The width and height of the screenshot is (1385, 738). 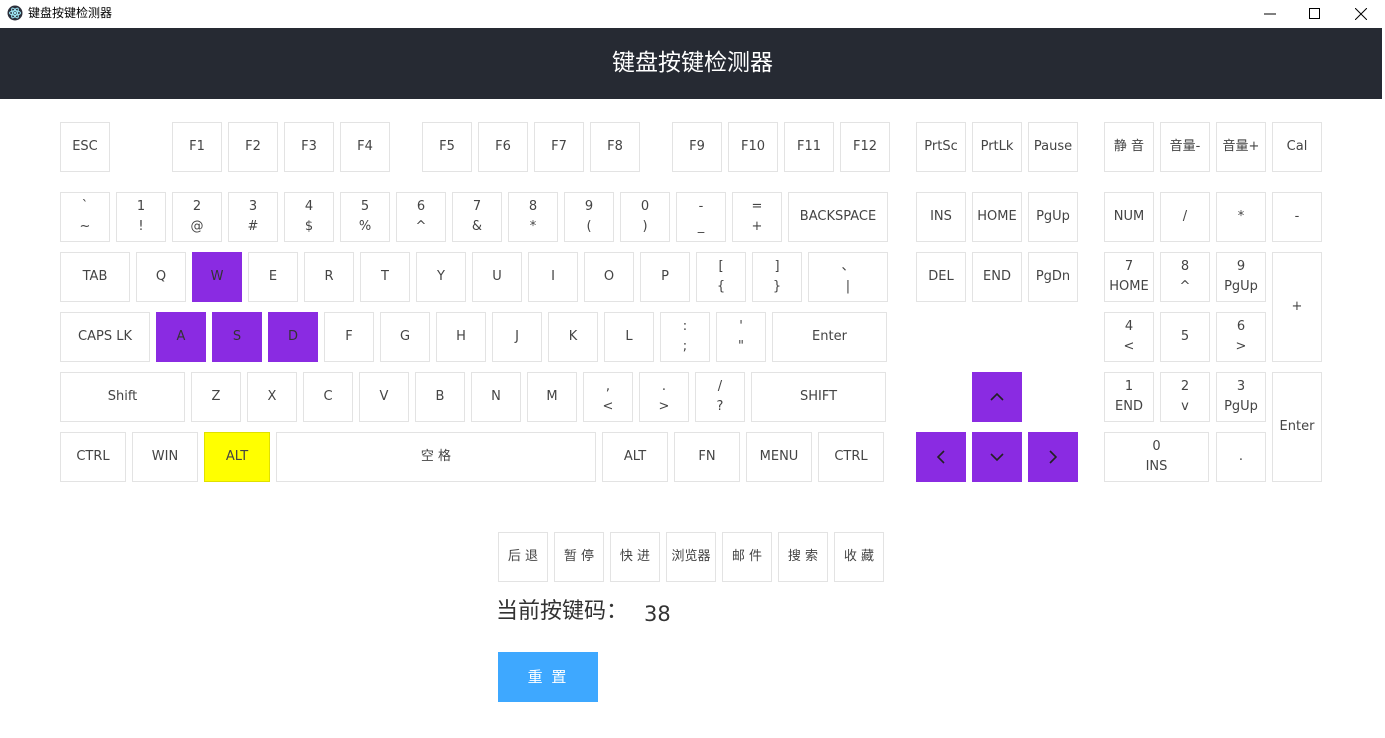 What do you see at coordinates (838, 217) in the screenshot?
I see `key-backspace: BACKSPACE` at bounding box center [838, 217].